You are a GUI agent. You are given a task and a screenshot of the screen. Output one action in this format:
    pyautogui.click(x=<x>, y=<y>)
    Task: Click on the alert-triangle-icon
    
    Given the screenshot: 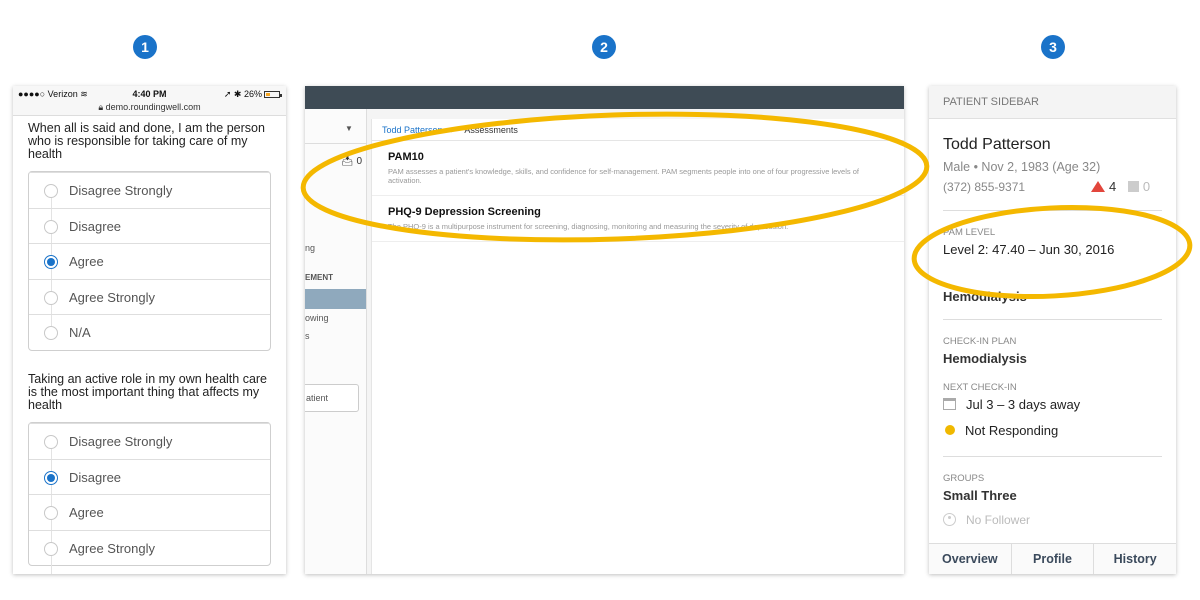 What is the action you would take?
    pyautogui.click(x=1098, y=186)
    